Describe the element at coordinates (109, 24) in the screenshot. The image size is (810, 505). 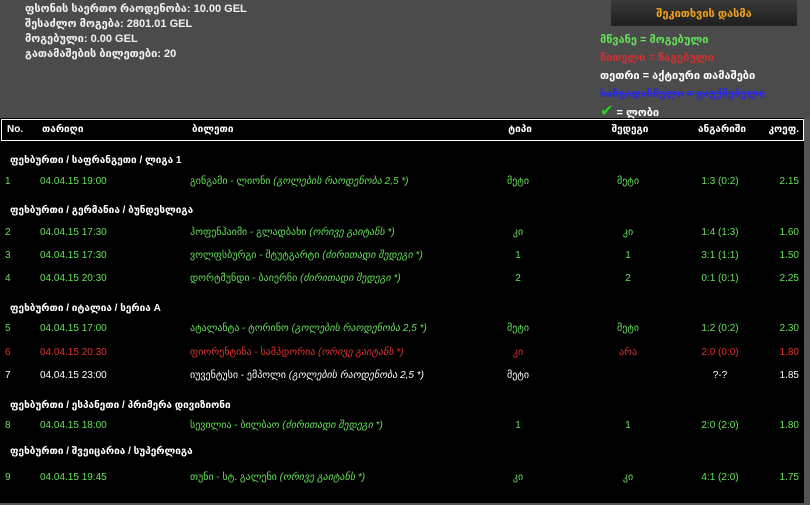
I see `possible-win: შესაძლო მოგება: 2801.01 GEL` at that location.